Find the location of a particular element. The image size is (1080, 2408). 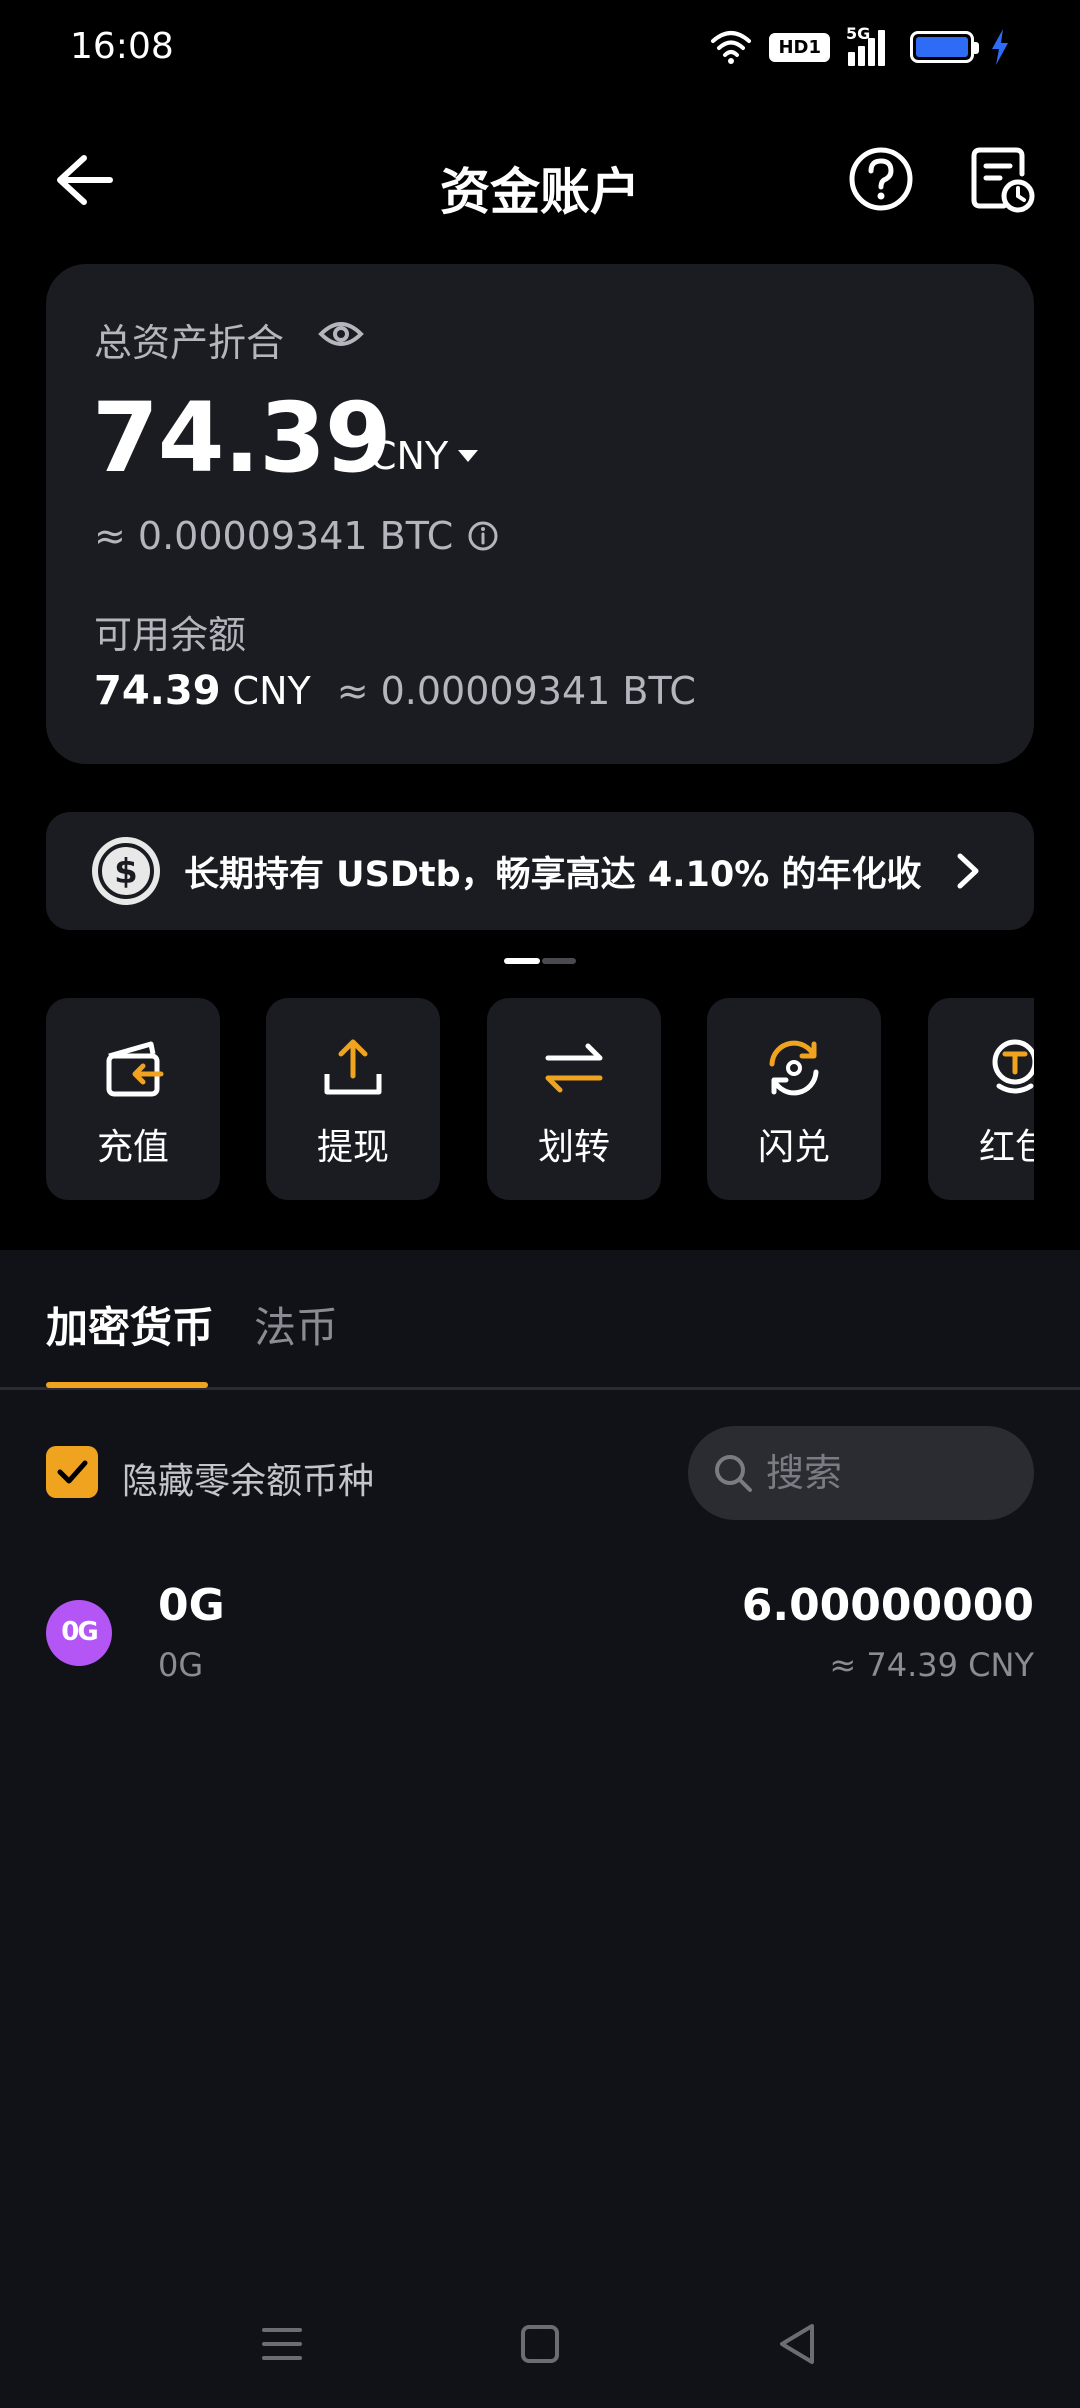

action-label: 提现 is located at coordinates (352, 1147).